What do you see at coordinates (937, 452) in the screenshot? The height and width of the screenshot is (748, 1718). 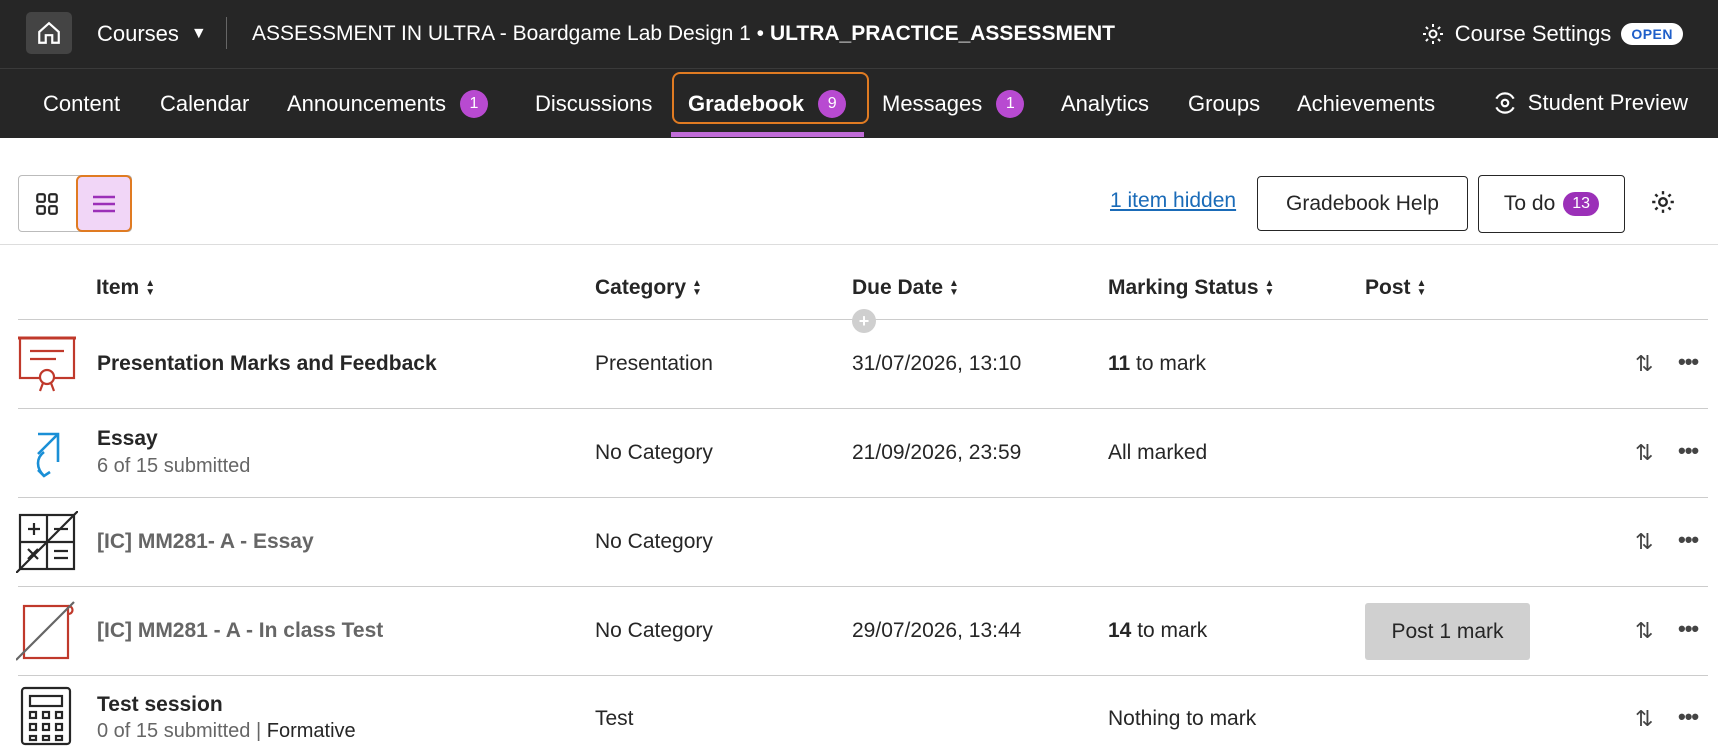 I see `item-due-date: 21/09/2026, 23:59` at bounding box center [937, 452].